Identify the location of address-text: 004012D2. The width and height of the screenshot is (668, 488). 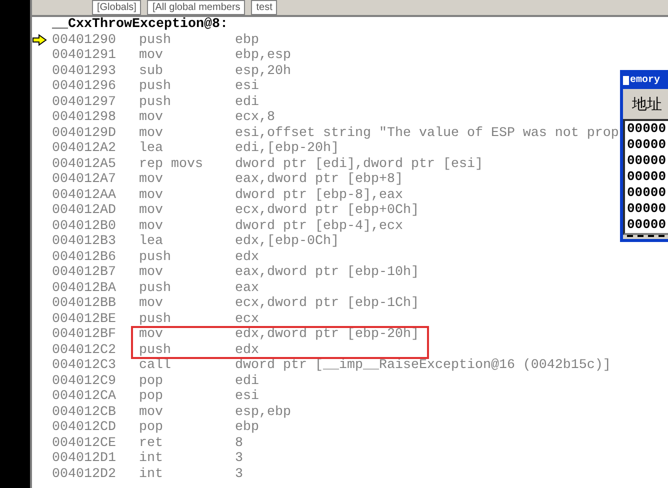
(84, 474).